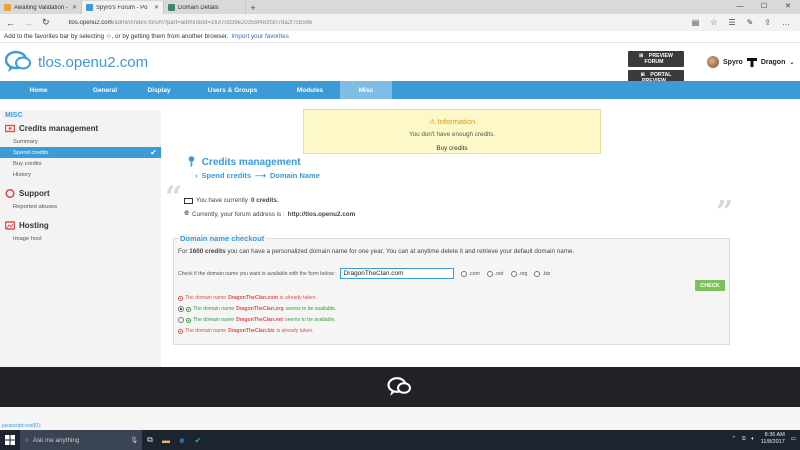 This screenshot has height=450, width=800. Describe the element at coordinates (710, 285) in the screenshot. I see `check-button: CHECK` at that location.